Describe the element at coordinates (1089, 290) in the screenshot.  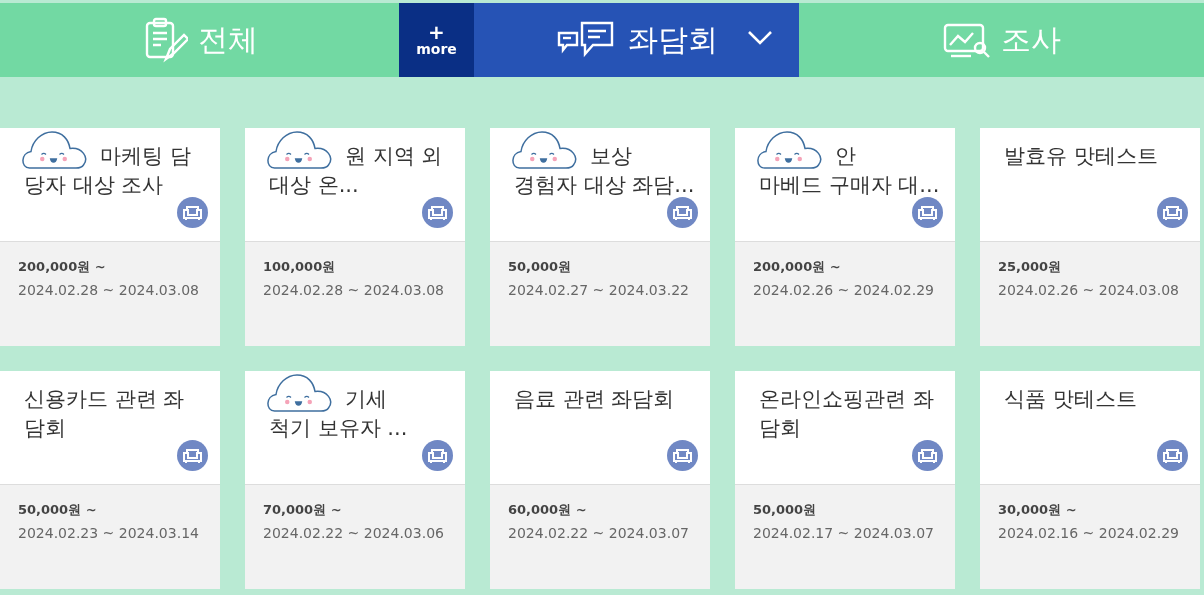
I see `date-range: 2024.02.26 ~ 2024.03.08` at that location.